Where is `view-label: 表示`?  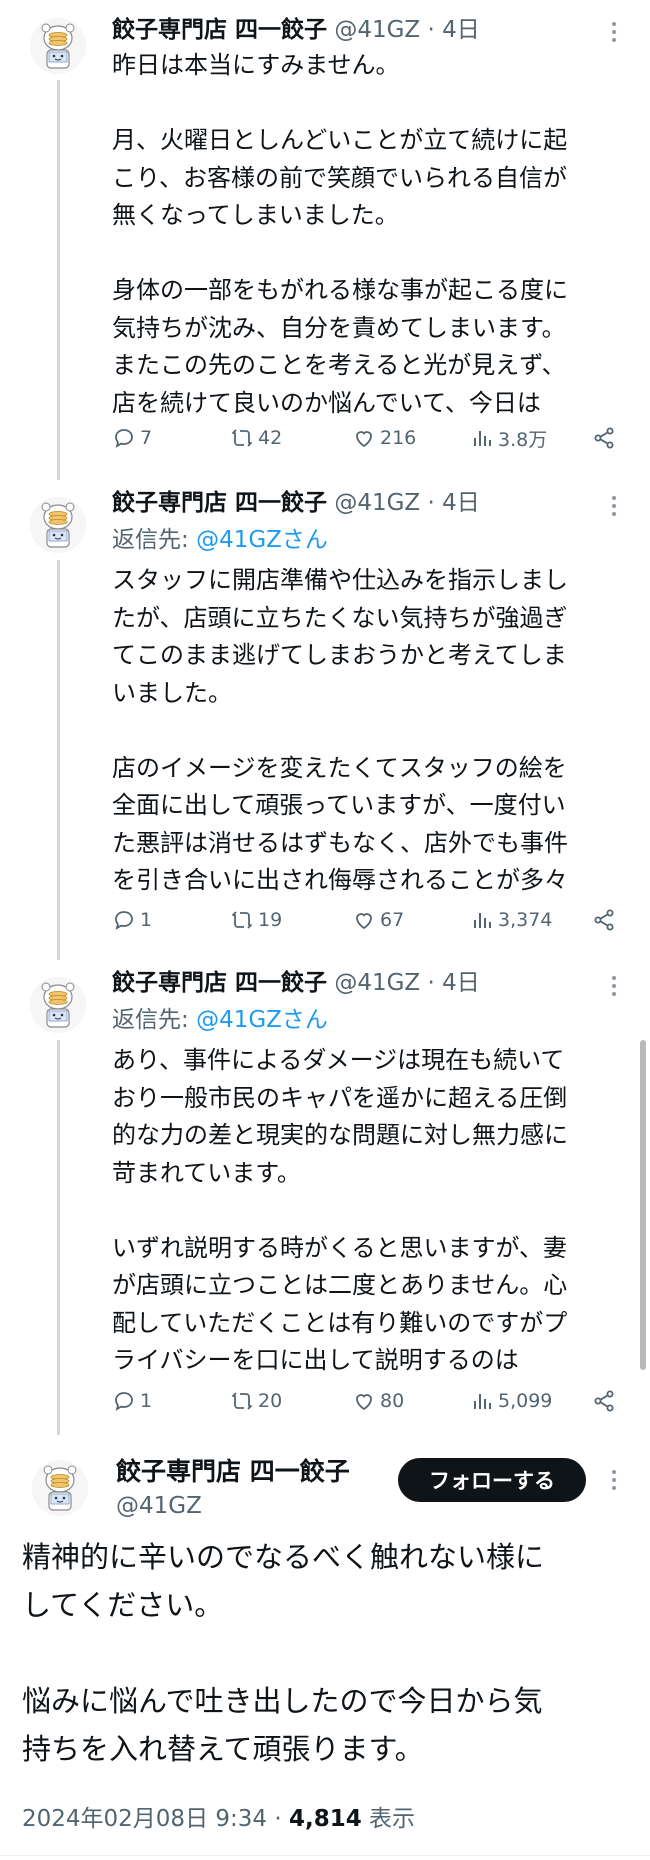
view-label: 表示 is located at coordinates (388, 1819).